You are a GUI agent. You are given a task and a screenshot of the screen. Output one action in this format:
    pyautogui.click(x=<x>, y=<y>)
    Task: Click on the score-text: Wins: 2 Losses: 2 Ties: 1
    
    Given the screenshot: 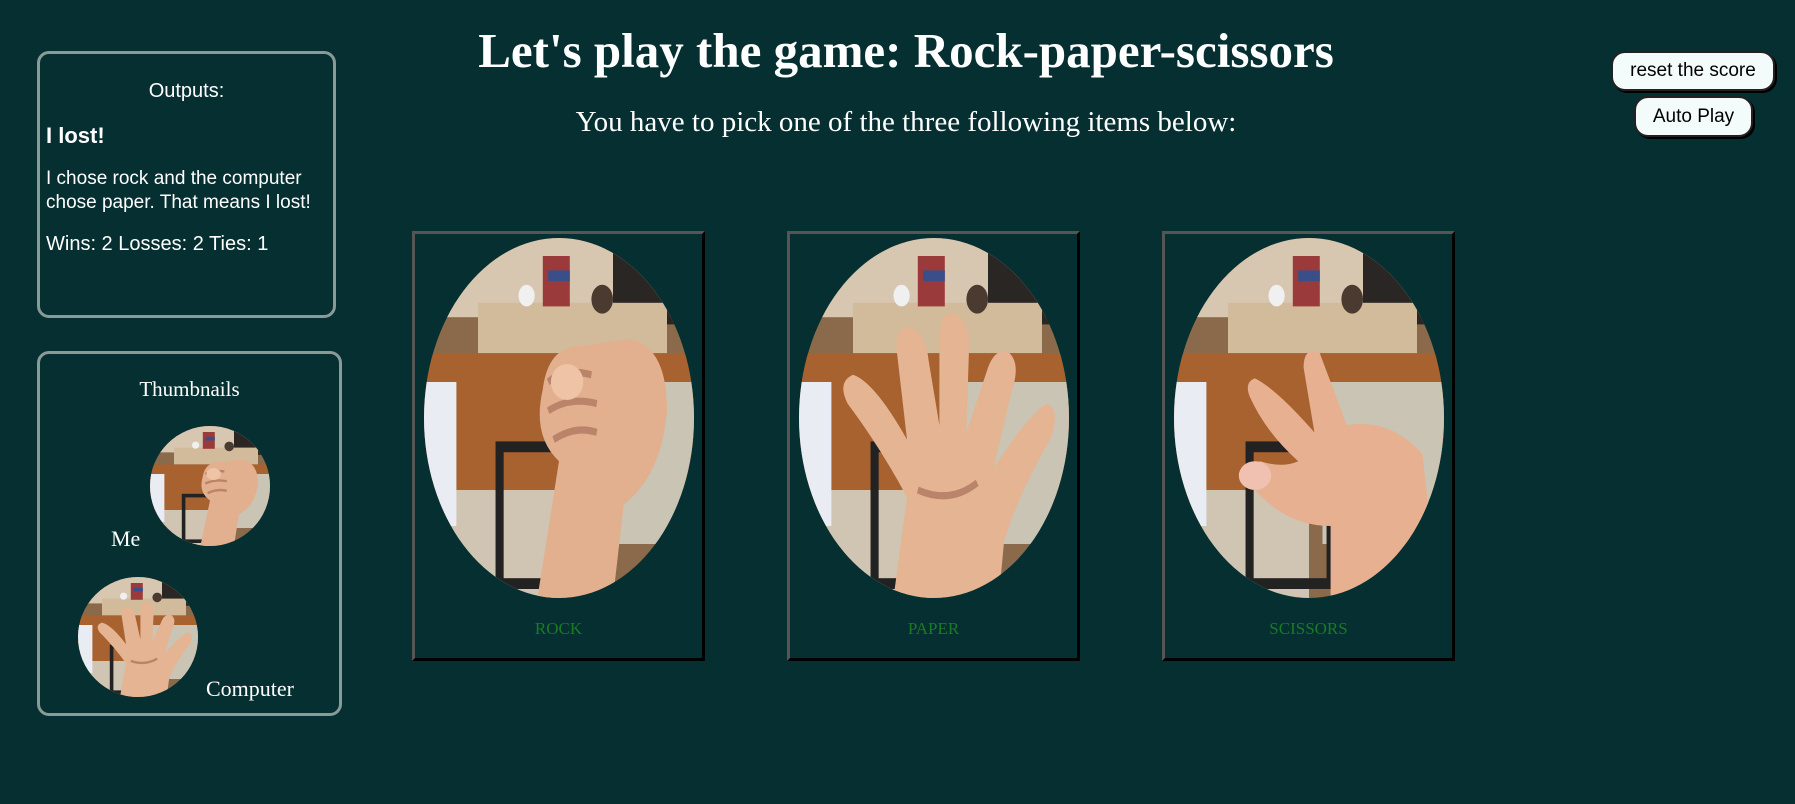 What is the action you would take?
    pyautogui.click(x=157, y=244)
    